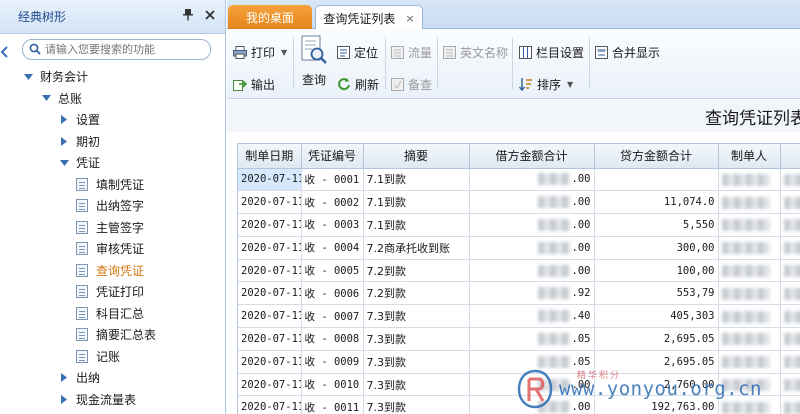  I want to click on cell-summary-text: 7.2商承托收到账, so click(408, 248).